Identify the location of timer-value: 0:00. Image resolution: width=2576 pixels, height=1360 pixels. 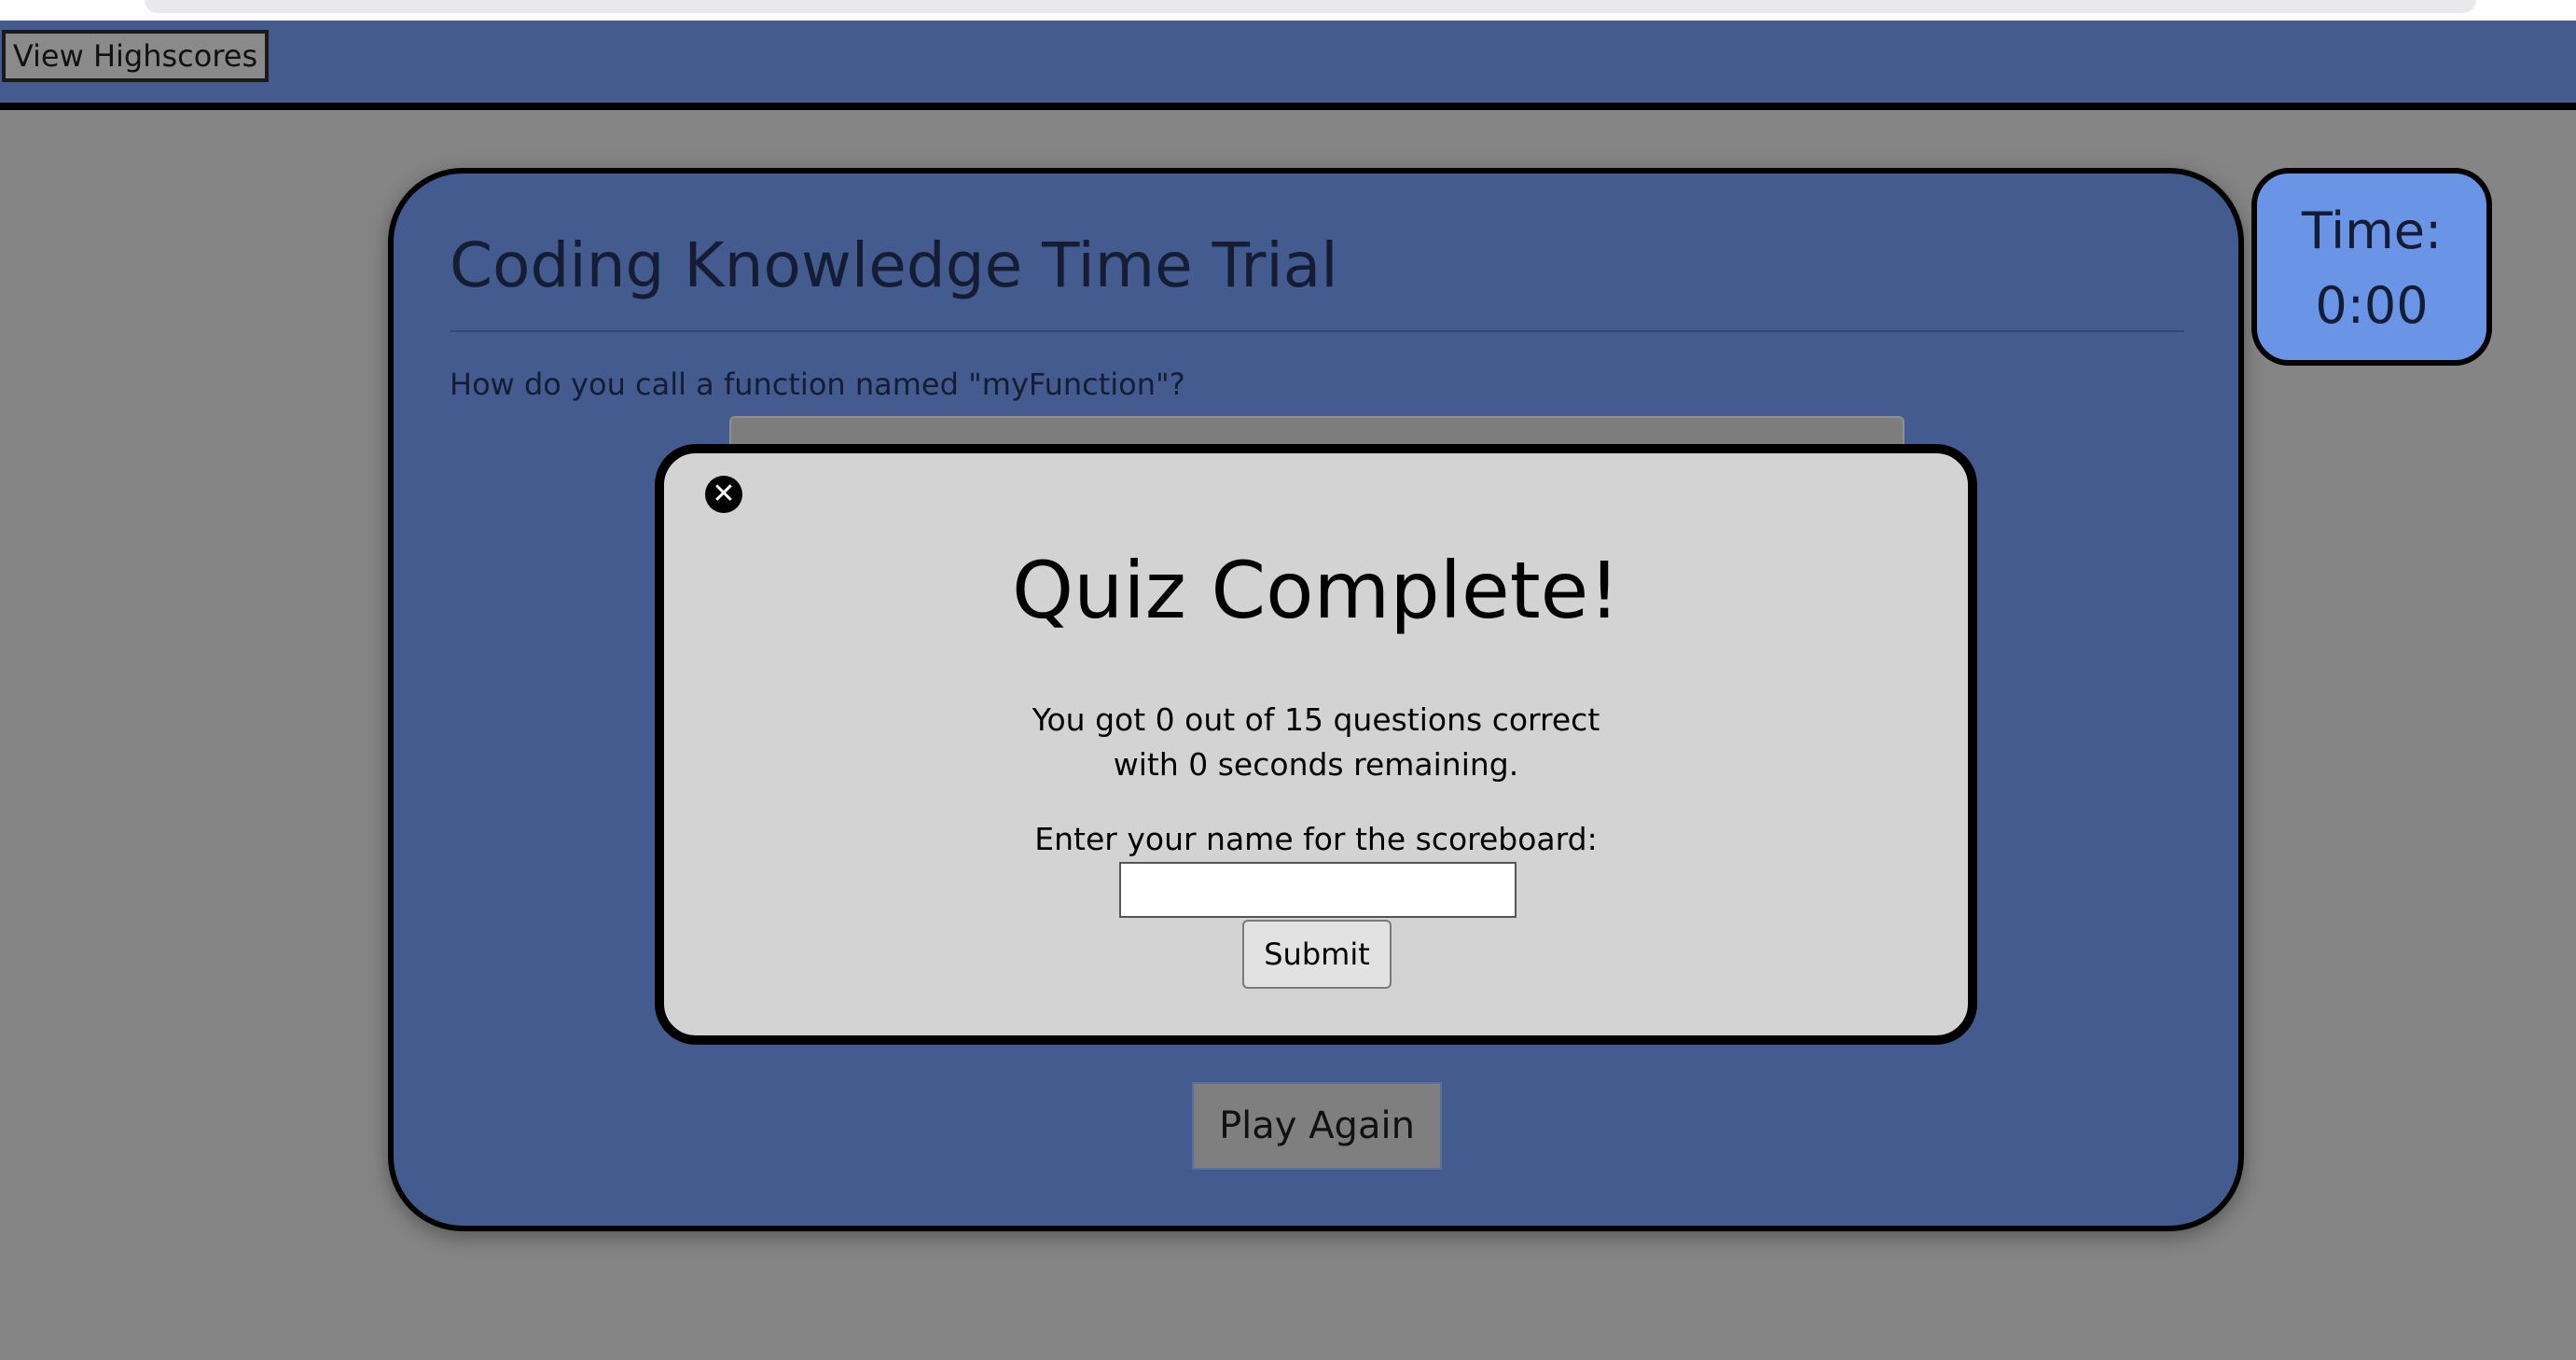
(2372, 305).